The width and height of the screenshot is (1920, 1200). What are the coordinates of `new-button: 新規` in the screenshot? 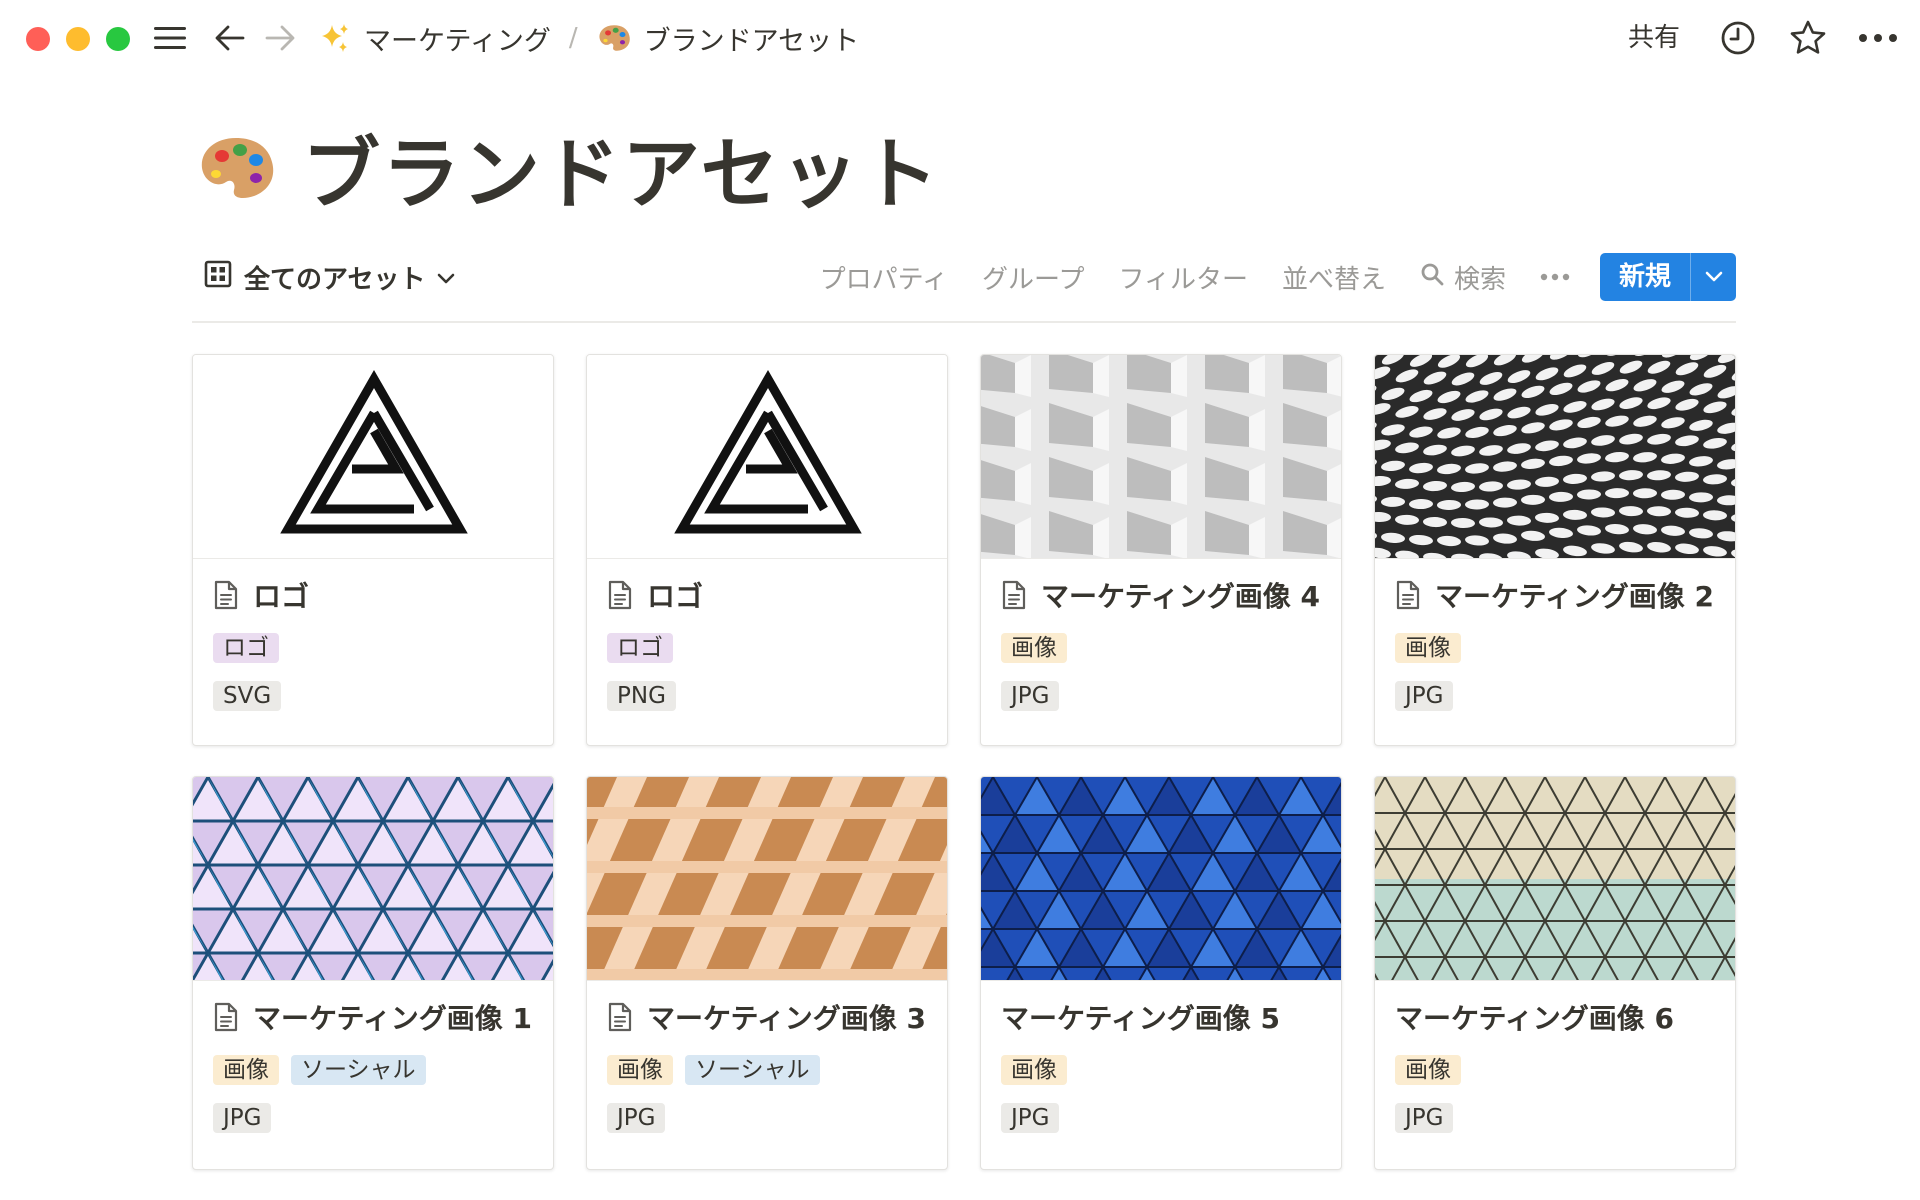 It's located at (1645, 277).